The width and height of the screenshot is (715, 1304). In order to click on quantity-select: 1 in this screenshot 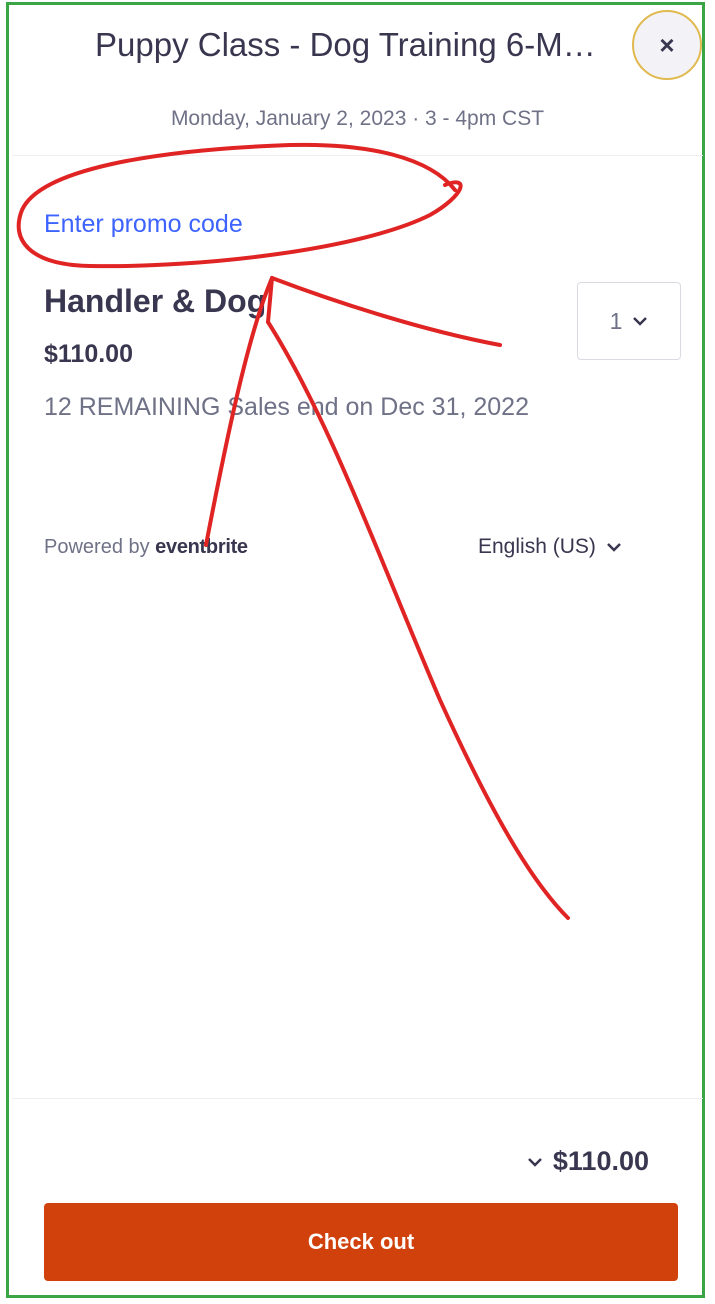, I will do `click(629, 321)`.